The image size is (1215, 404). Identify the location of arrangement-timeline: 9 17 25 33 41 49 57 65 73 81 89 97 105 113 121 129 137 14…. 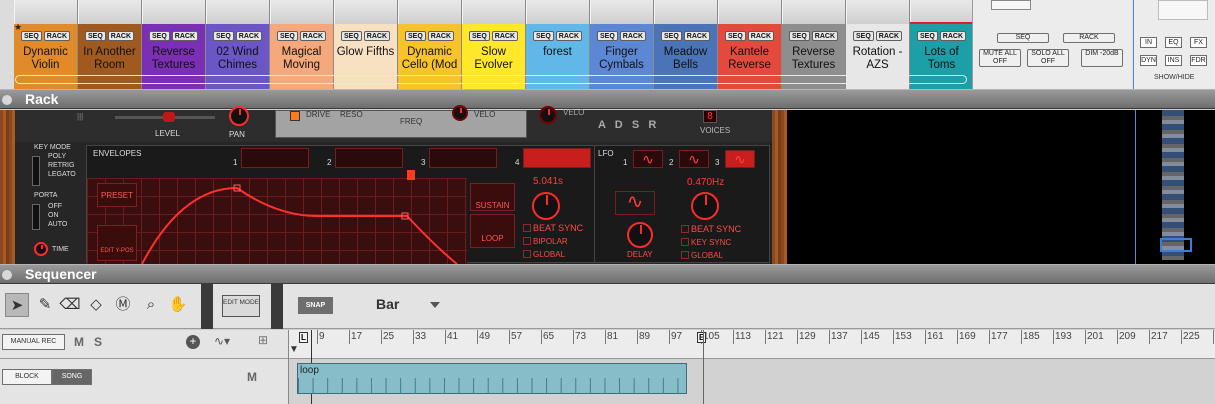
(752, 367).